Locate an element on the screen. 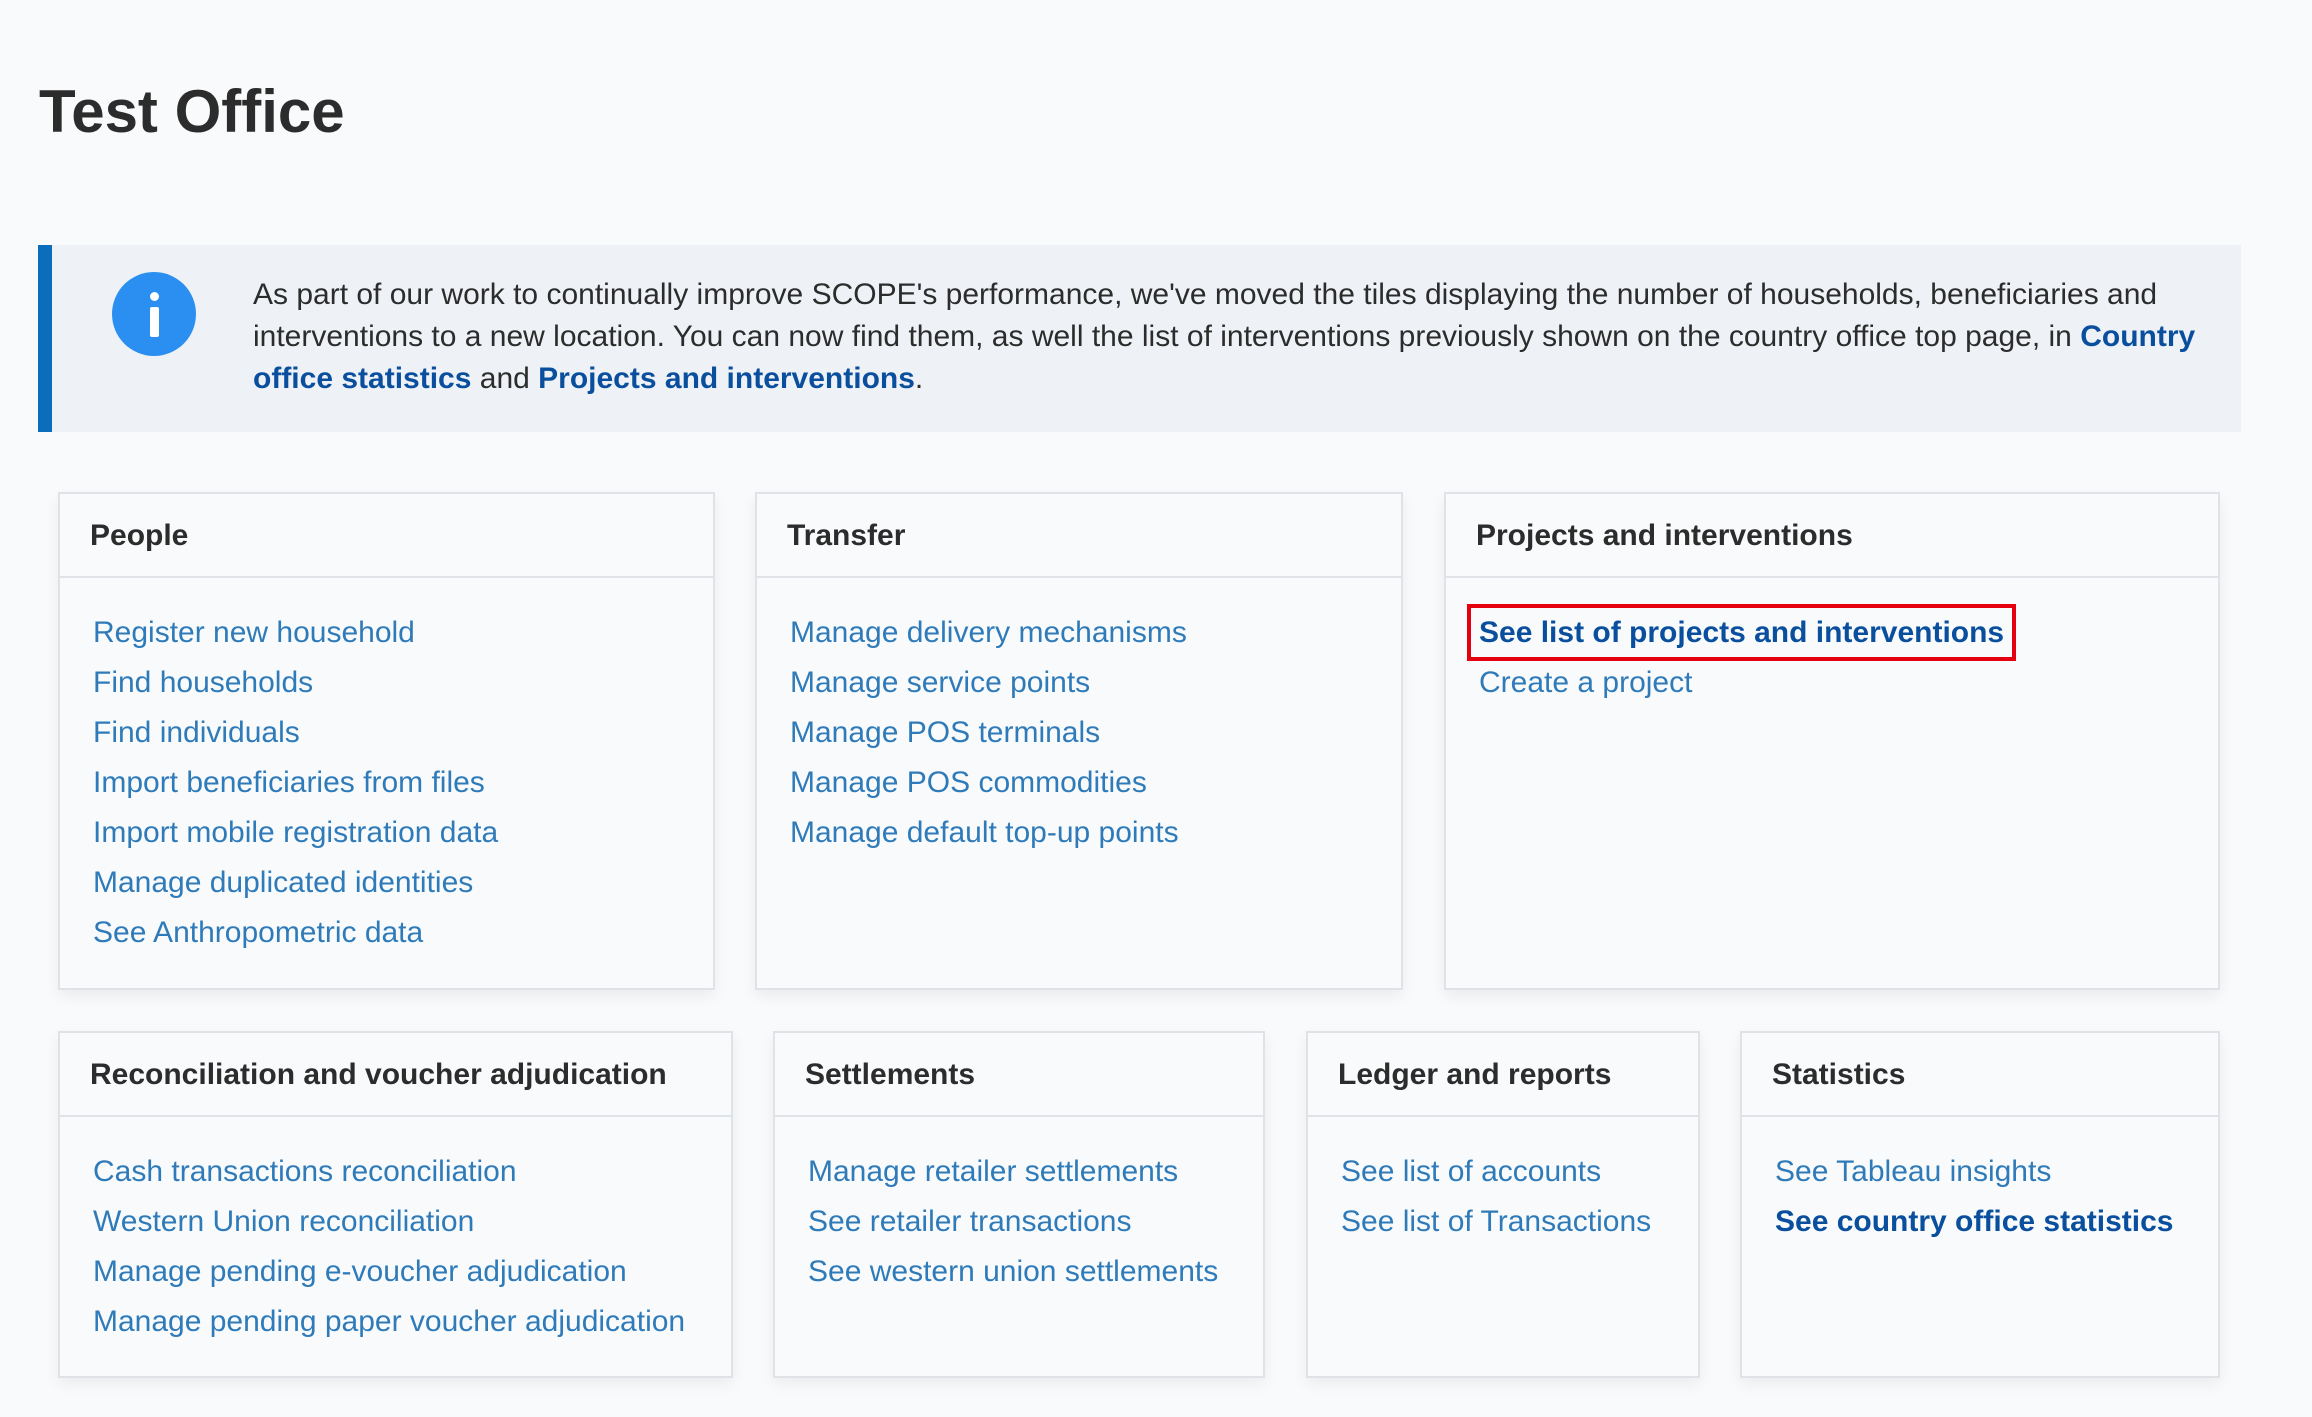 This screenshot has width=2312, height=1417. manage-pos-commodities-link: Manage POS commodities is located at coordinates (968, 782).